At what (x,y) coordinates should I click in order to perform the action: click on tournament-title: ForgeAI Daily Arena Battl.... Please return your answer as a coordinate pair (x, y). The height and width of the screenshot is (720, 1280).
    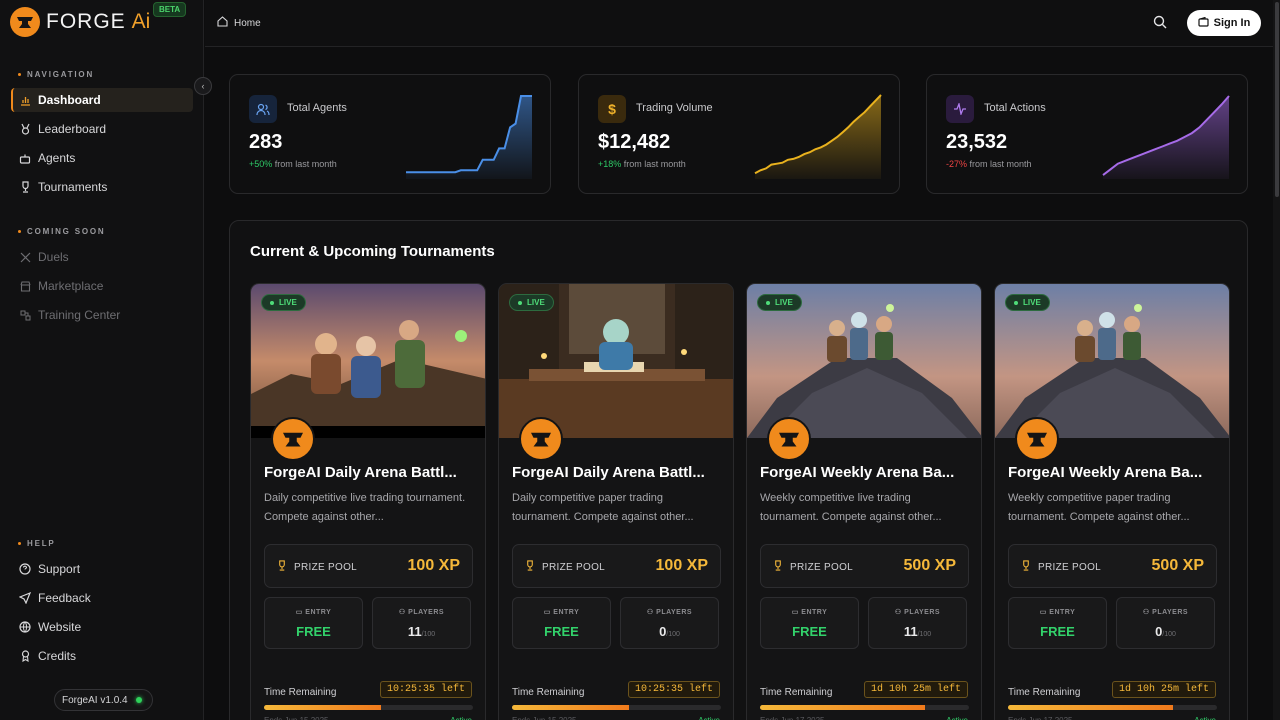
    Looking at the image, I should click on (608, 472).